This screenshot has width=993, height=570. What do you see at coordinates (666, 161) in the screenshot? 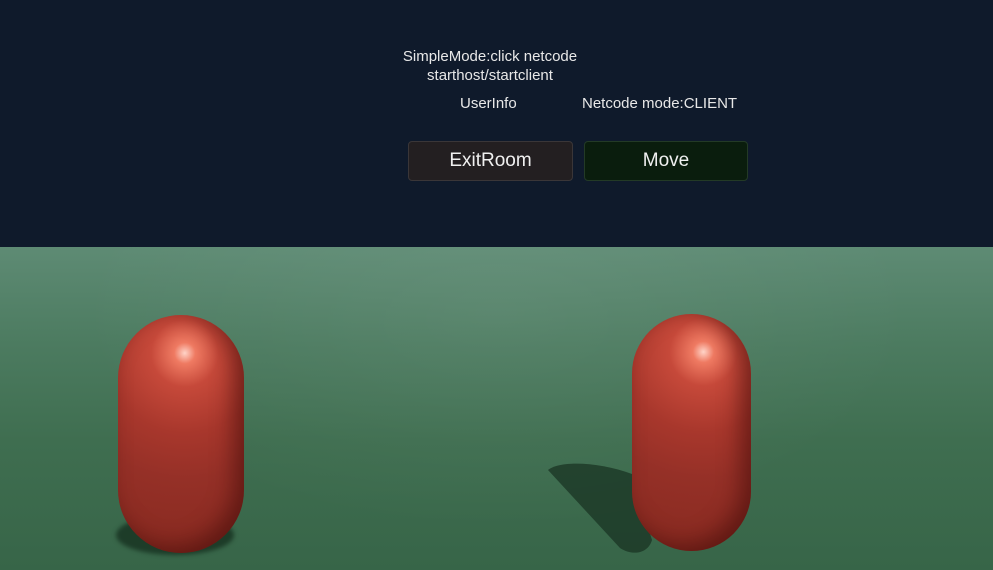
I see `move-button: Move` at bounding box center [666, 161].